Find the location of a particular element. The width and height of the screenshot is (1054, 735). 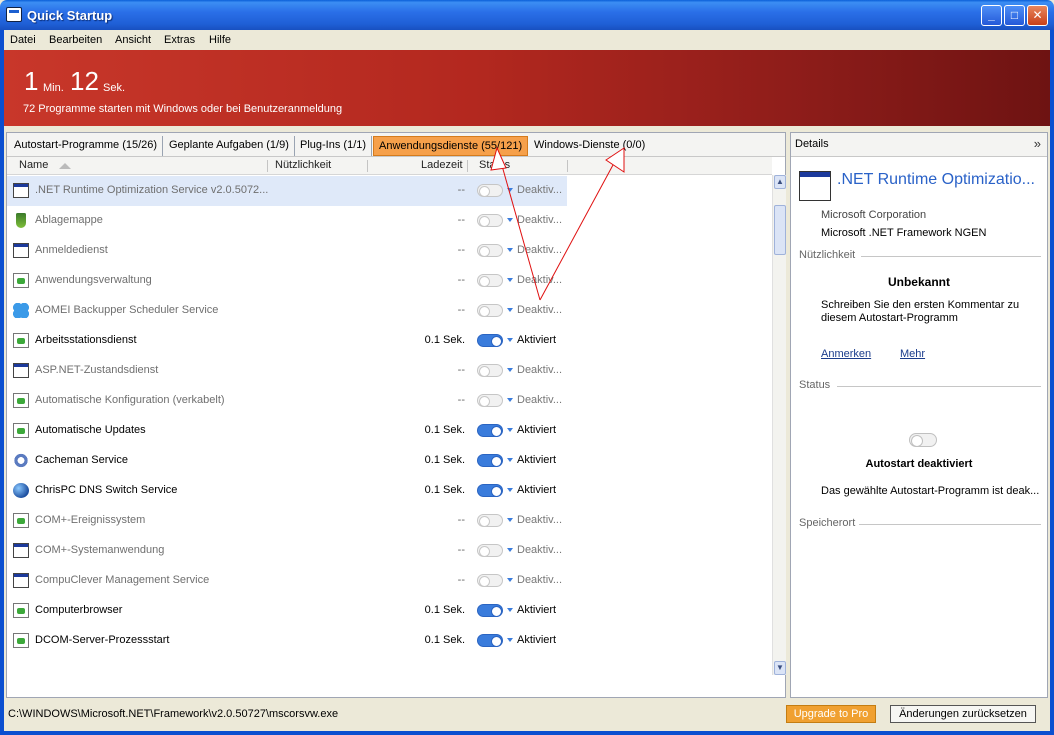

tab-autostart-programs: Autostart-Programme (15/26) is located at coordinates (86, 146).